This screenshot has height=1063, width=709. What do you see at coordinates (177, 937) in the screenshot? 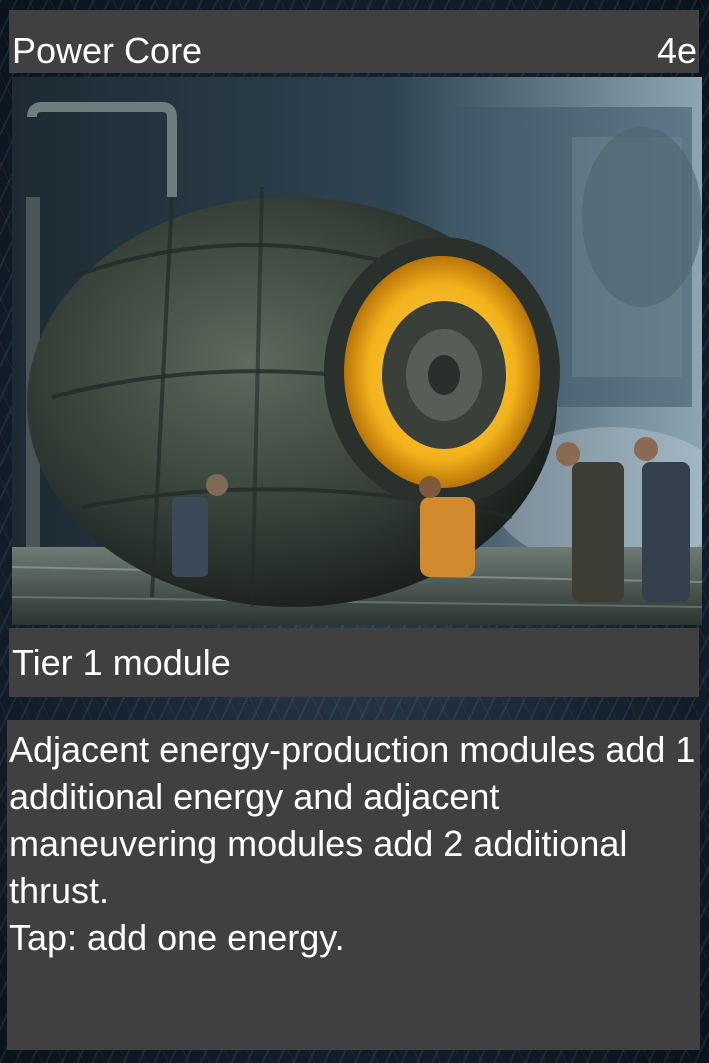
I see `rules-paragraph: Tap: add one energy.` at bounding box center [177, 937].